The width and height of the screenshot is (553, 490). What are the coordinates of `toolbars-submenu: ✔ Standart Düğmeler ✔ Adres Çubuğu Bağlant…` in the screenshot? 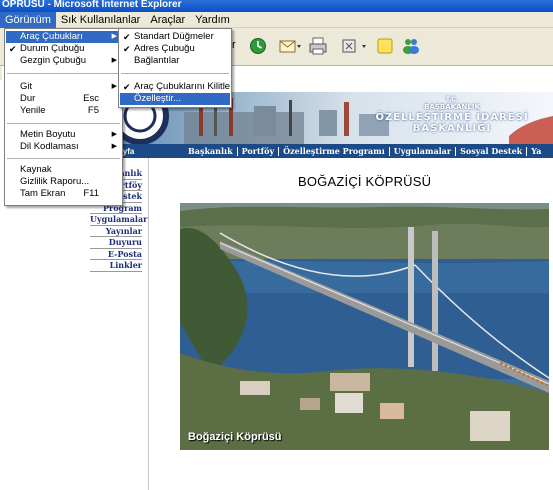 It's located at (175, 68).